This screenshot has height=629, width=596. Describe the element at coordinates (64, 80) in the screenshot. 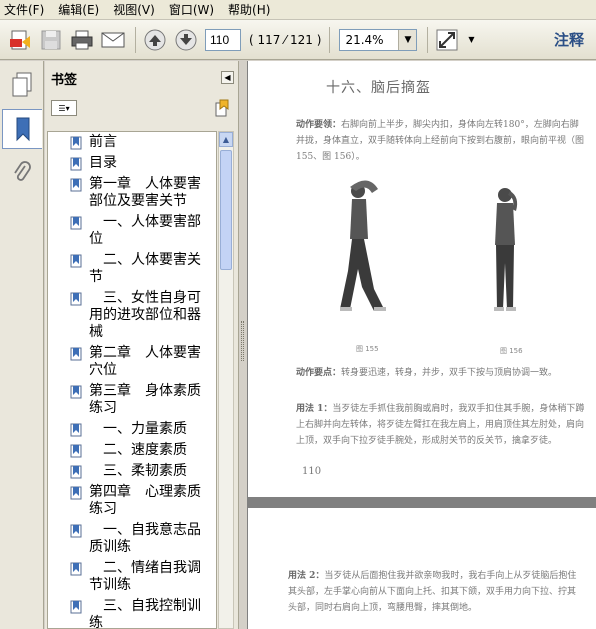

I see `panel-title: 书签` at that location.